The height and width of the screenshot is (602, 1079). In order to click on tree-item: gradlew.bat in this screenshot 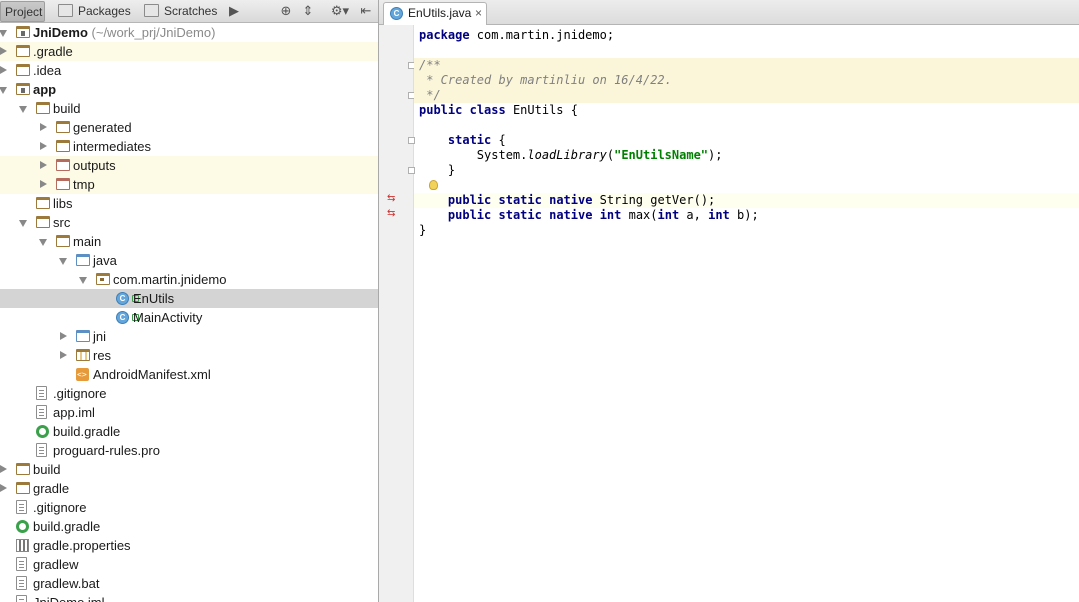, I will do `click(189, 583)`.